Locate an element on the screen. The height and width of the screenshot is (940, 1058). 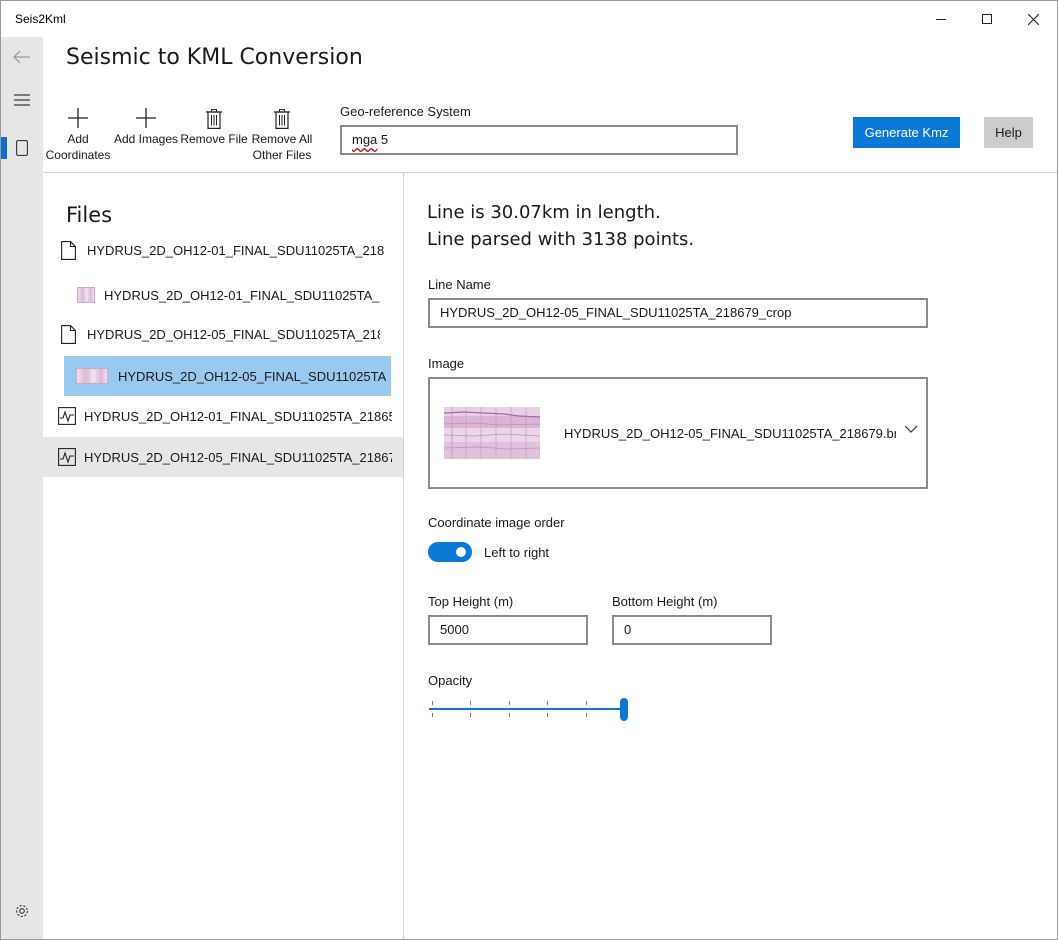
minimize-icon is located at coordinates (941, 19).